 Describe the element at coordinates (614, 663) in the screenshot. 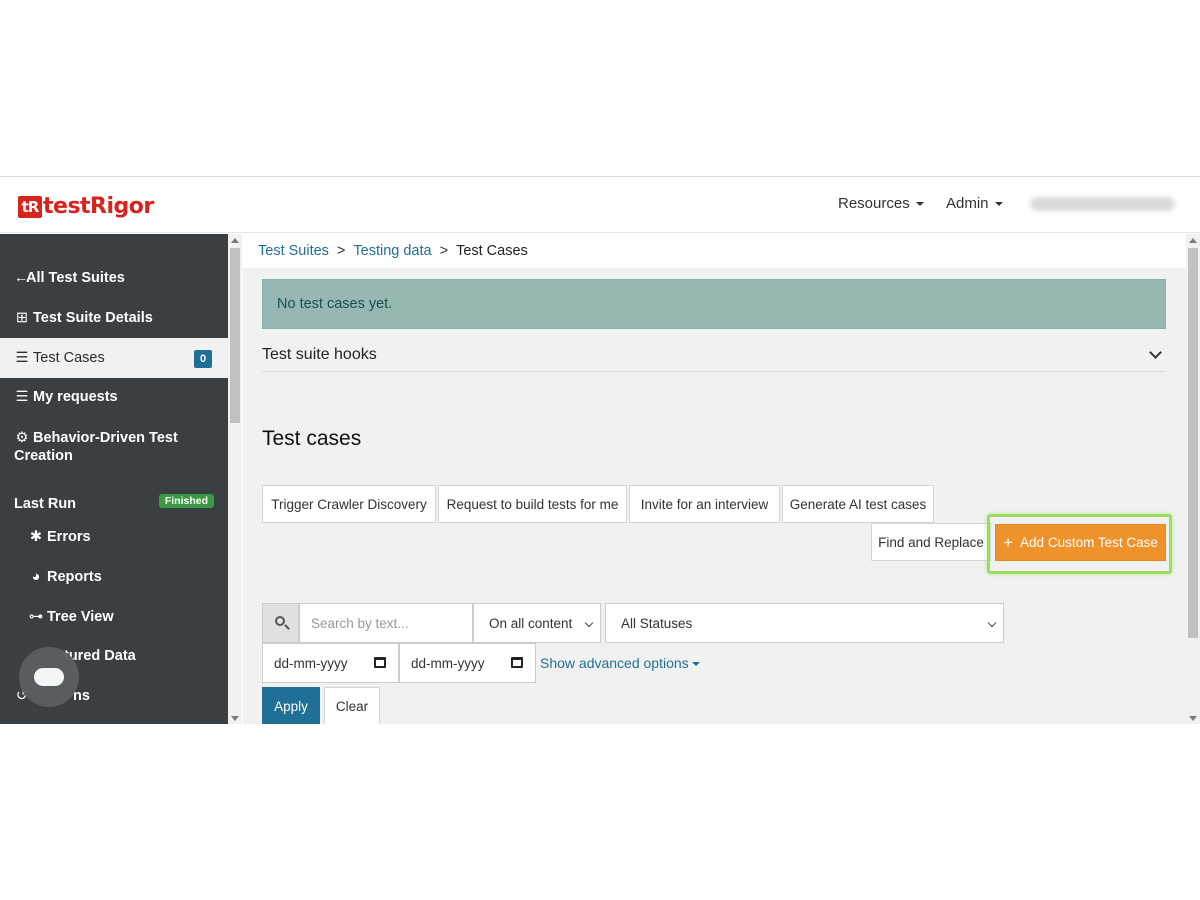

I see `advanced-label: Show advanced options` at that location.